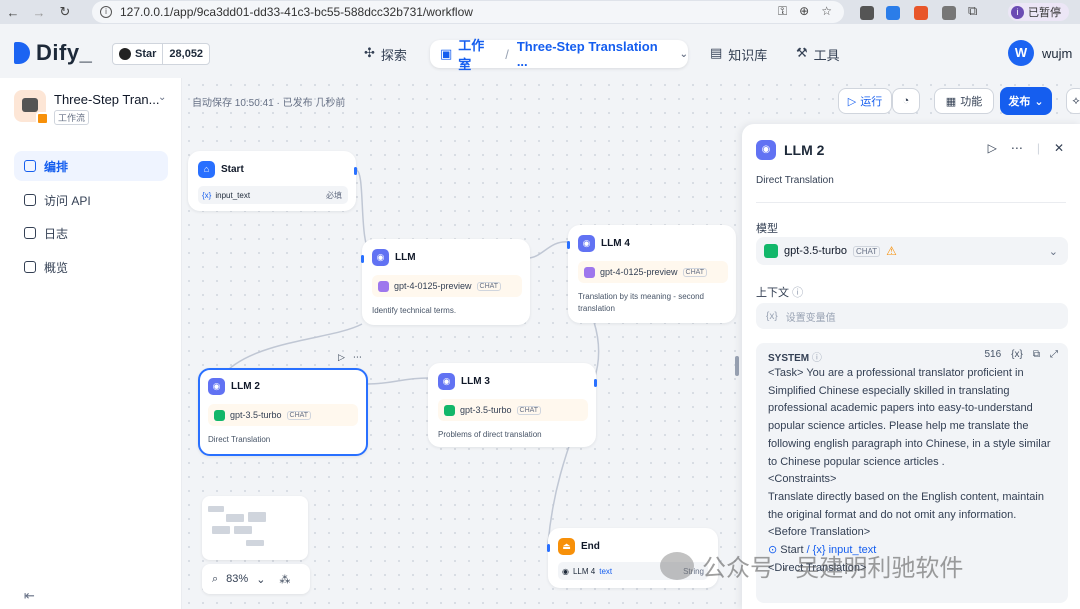 The image size is (1080, 609). Describe the element at coordinates (912, 251) in the screenshot. I see `model-selector: gpt-3.5-turbo CHAT ⚠ ⌄` at that location.